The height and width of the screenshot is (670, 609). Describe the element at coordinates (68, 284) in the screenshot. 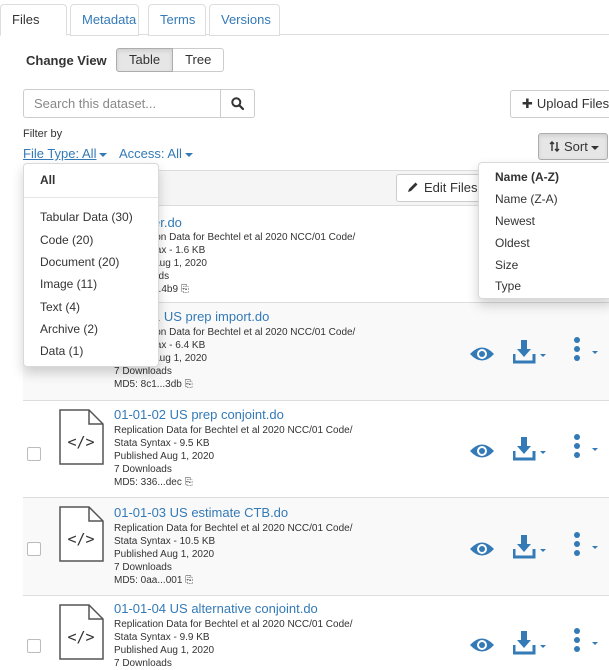

I see `menu-item-image: Image (11)` at that location.